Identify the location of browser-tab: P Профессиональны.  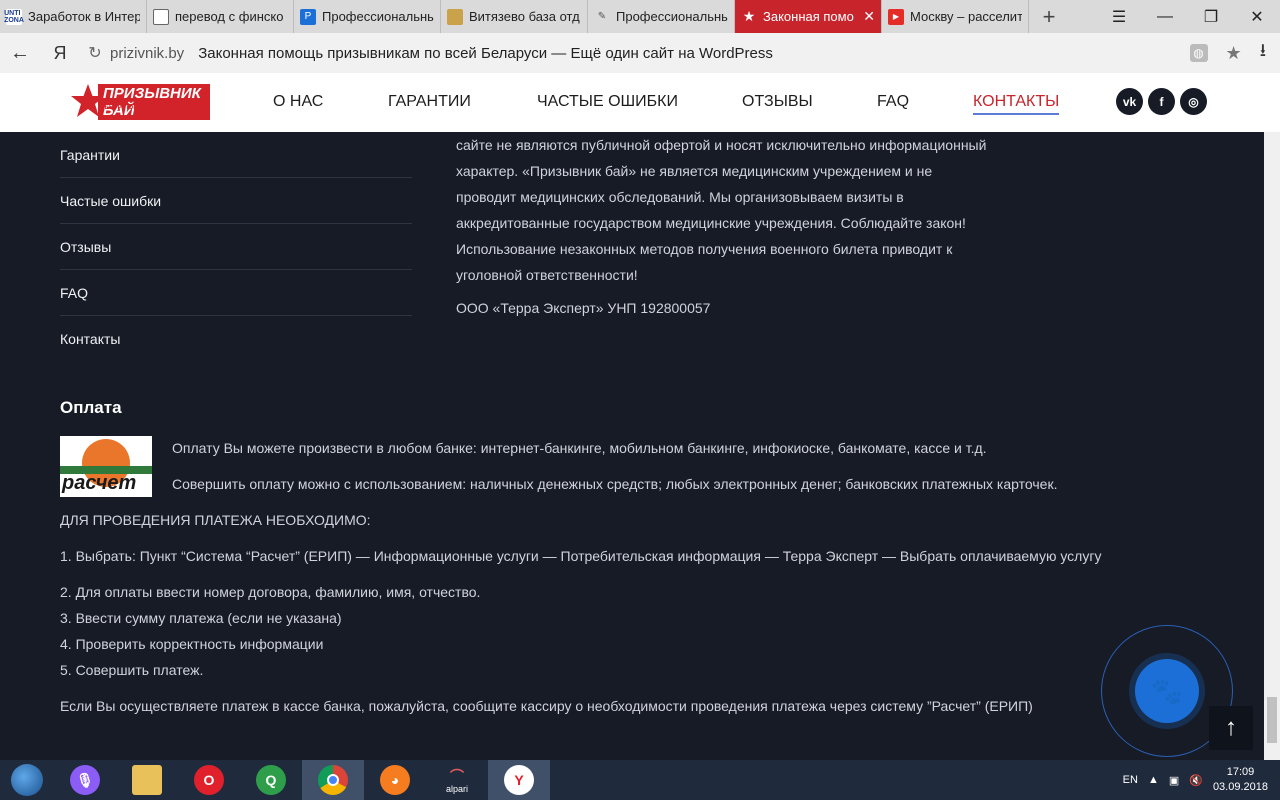
(367, 16).